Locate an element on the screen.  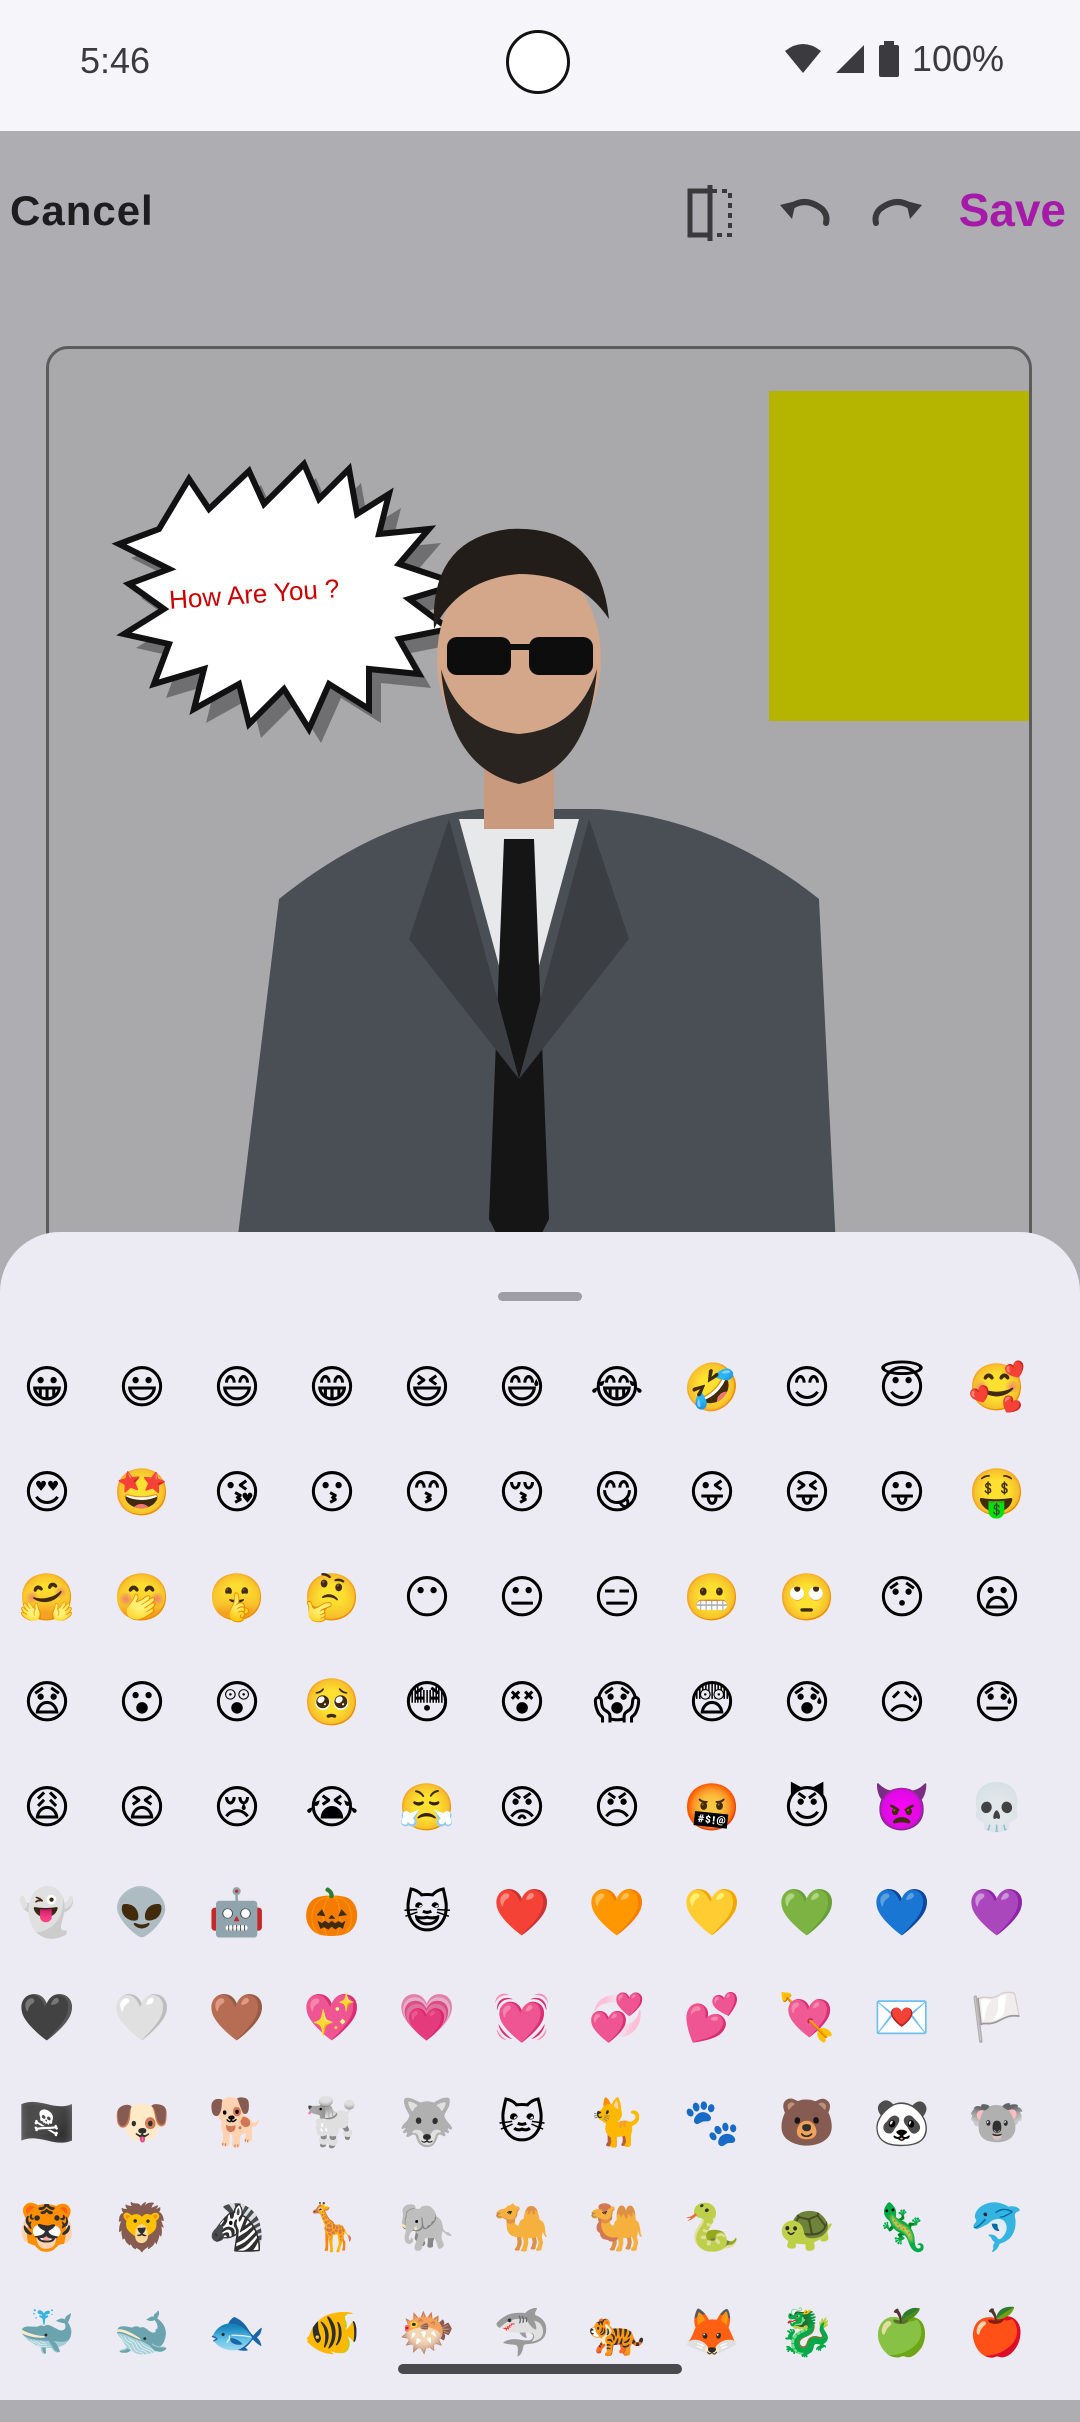
emoji-item: 💕 is located at coordinates (712, 2017).